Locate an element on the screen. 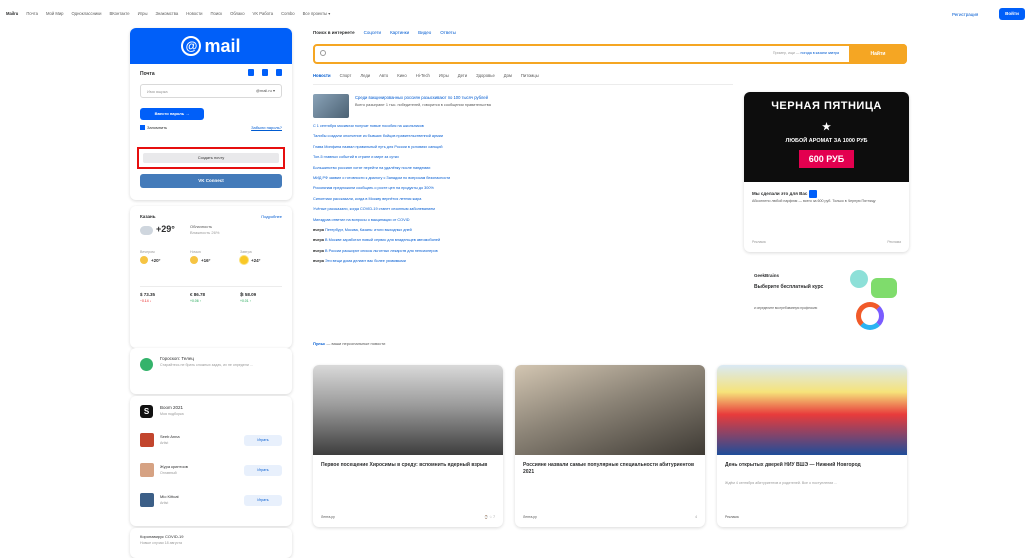 The height and width of the screenshot is (558, 1030). search-tab: Видео is located at coordinates (424, 32).